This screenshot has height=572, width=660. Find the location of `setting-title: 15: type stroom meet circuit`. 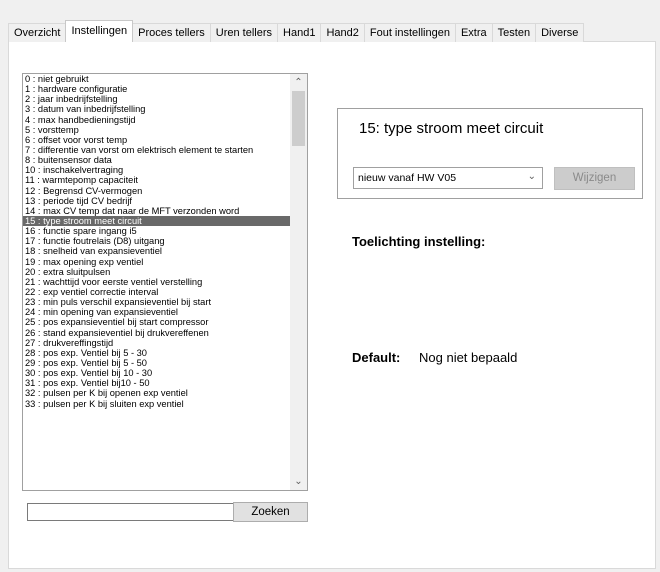

setting-title: 15: type stroom meet circuit is located at coordinates (451, 128).